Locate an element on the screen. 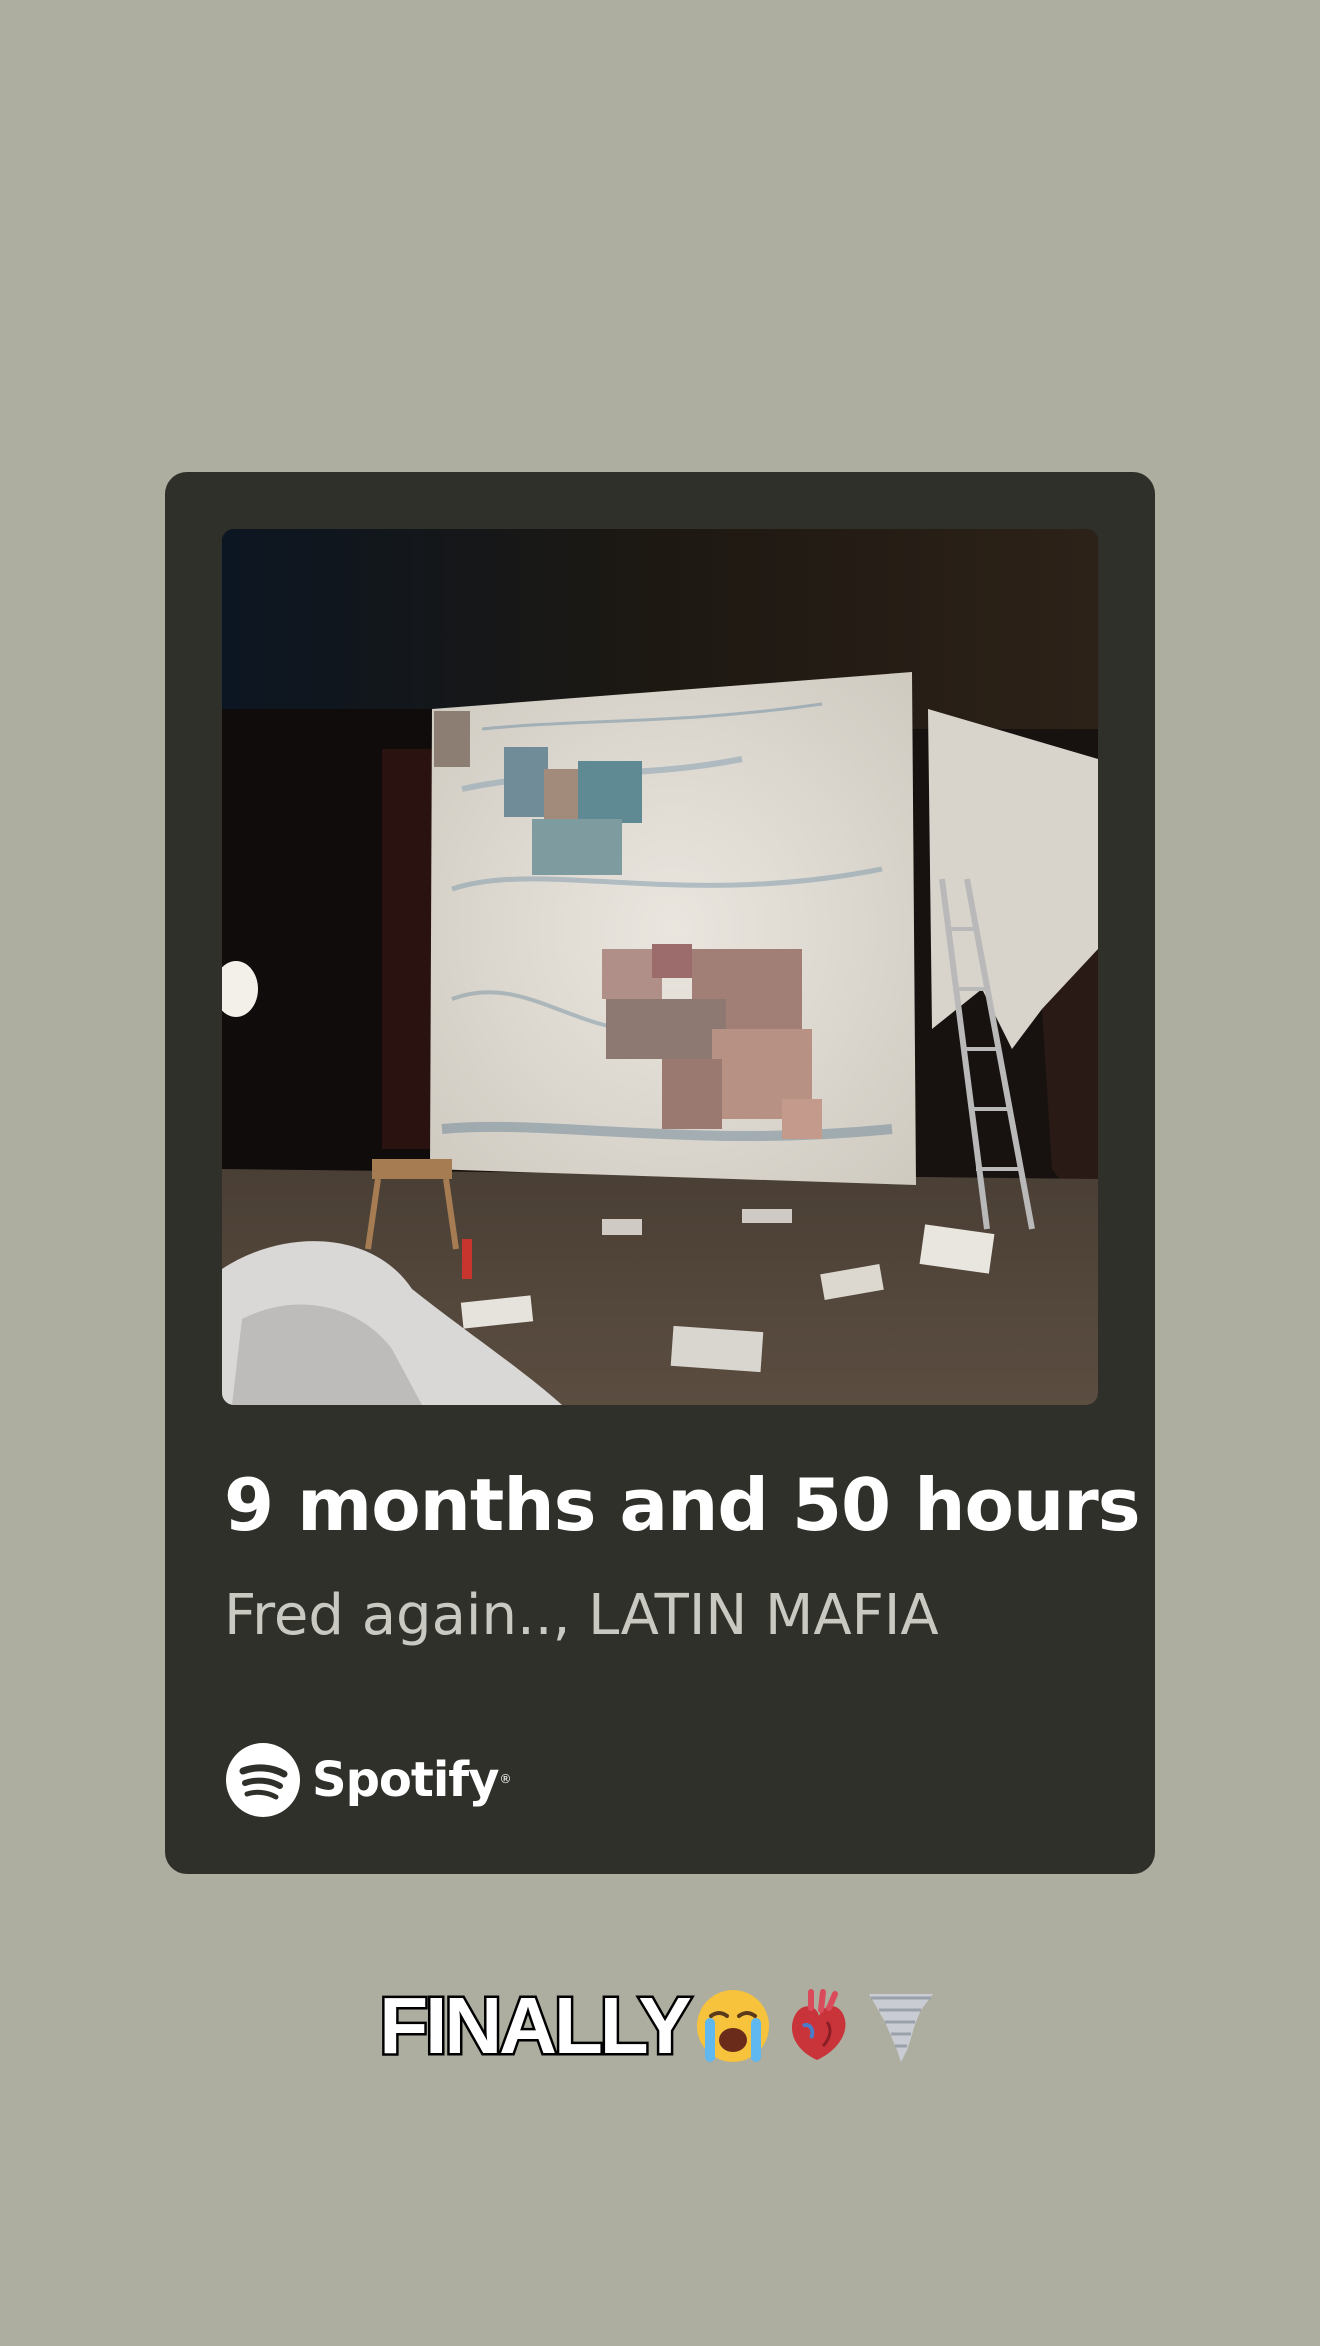 Image resolution: width=1320 pixels, height=2346 pixels. tornado-icon is located at coordinates (901, 2026).